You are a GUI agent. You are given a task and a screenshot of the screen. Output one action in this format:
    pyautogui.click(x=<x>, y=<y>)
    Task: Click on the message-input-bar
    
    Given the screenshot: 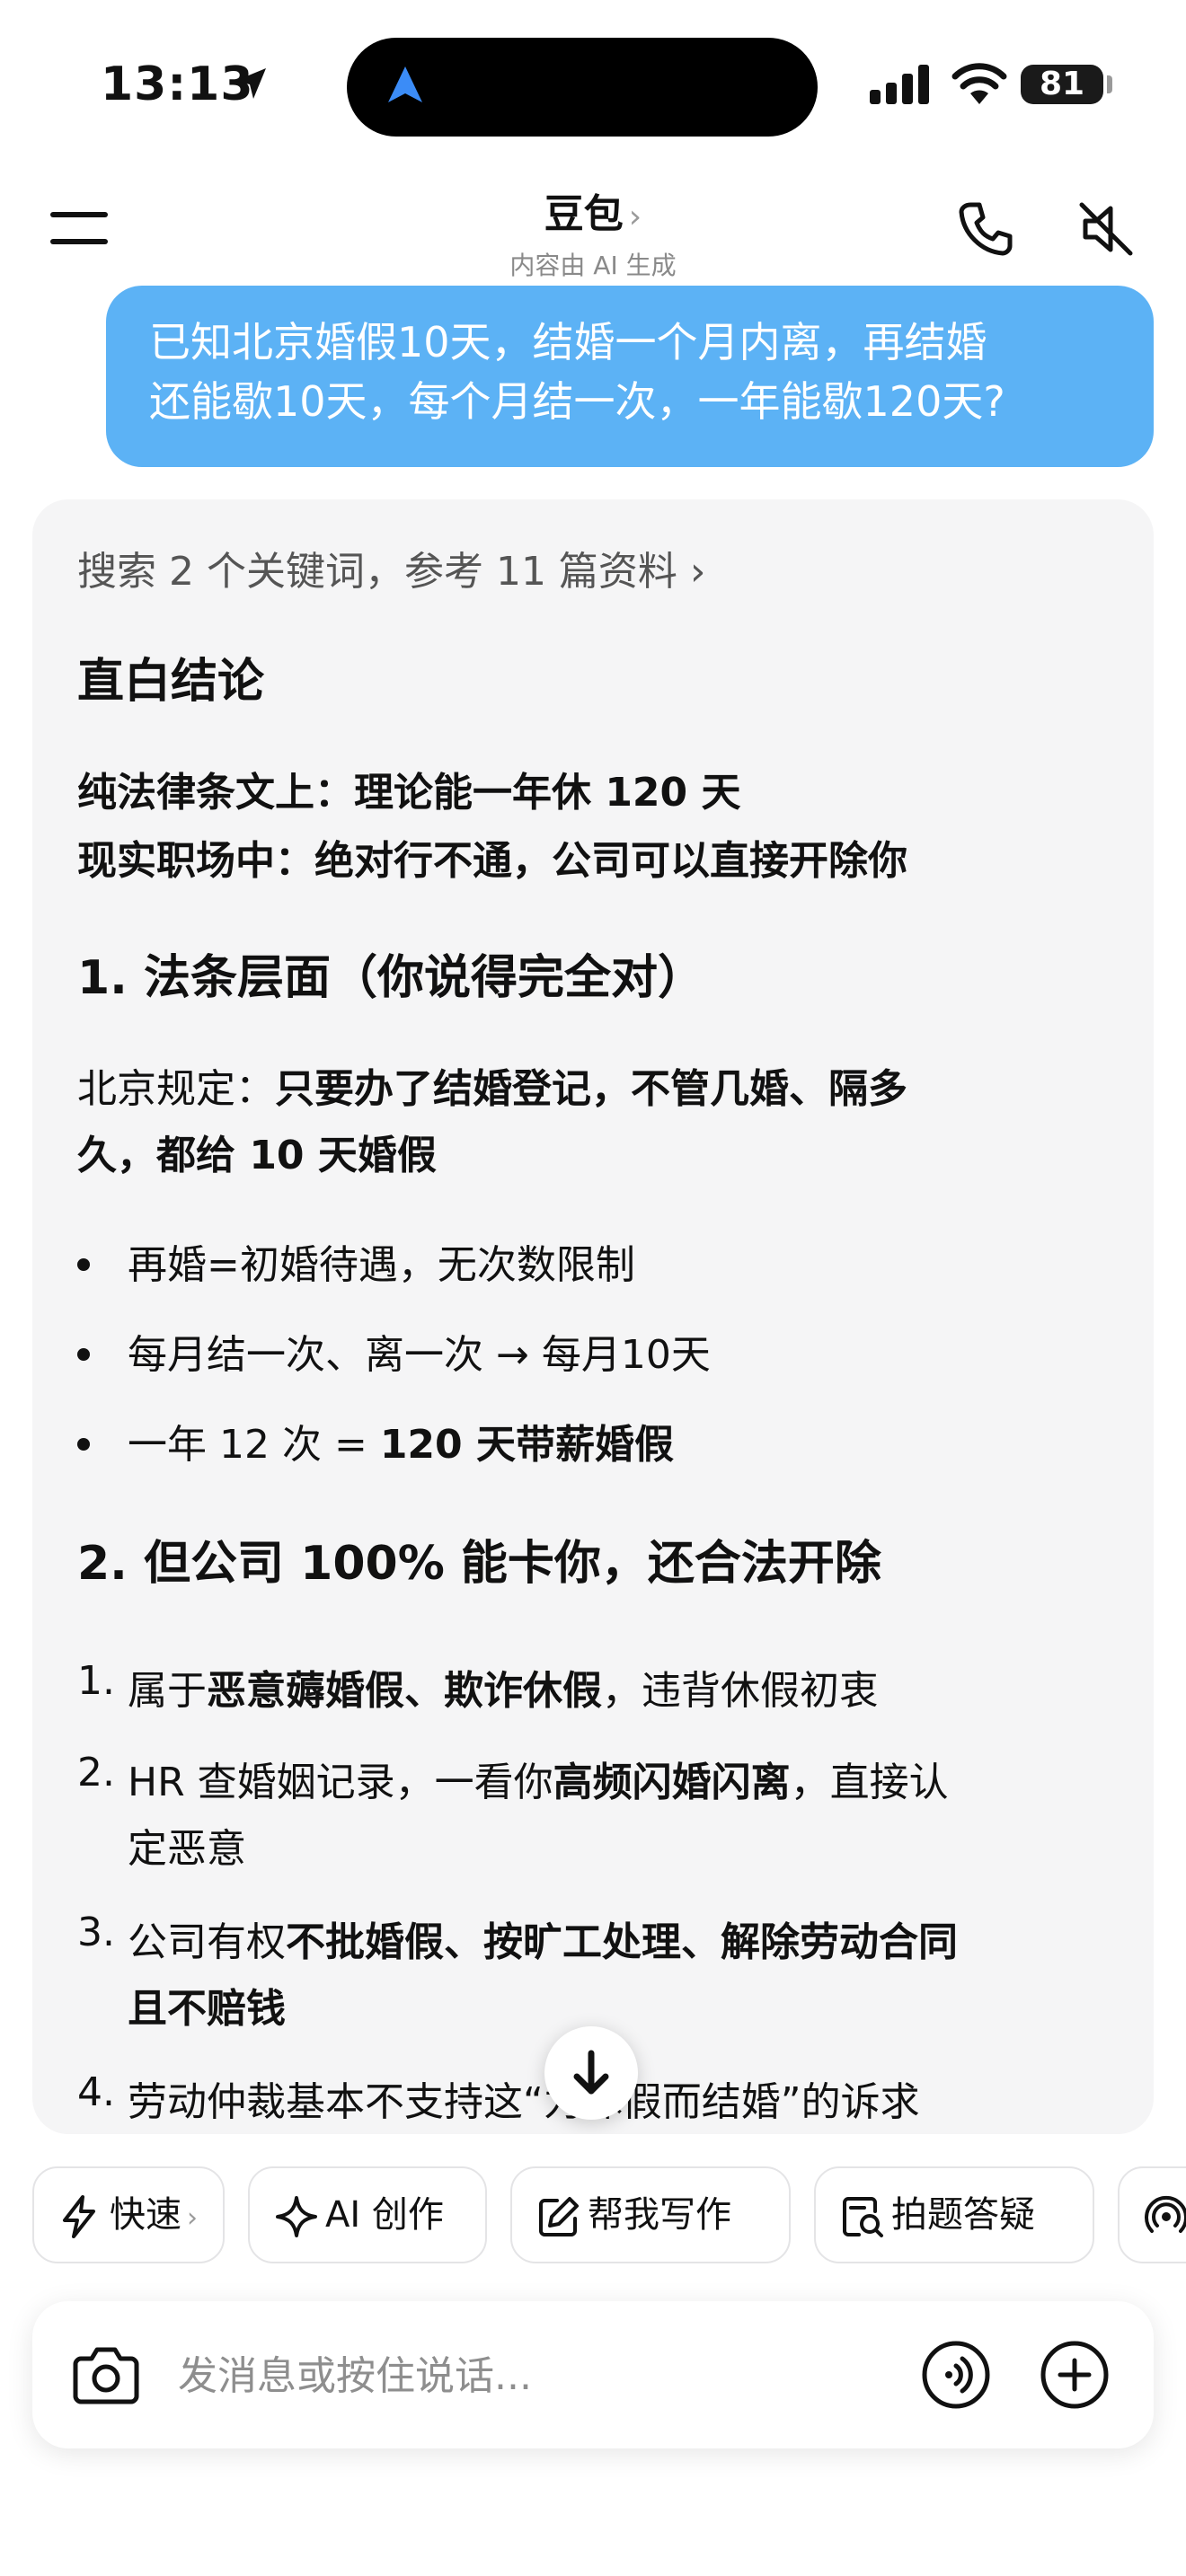 What is the action you would take?
    pyautogui.click(x=593, y=2374)
    